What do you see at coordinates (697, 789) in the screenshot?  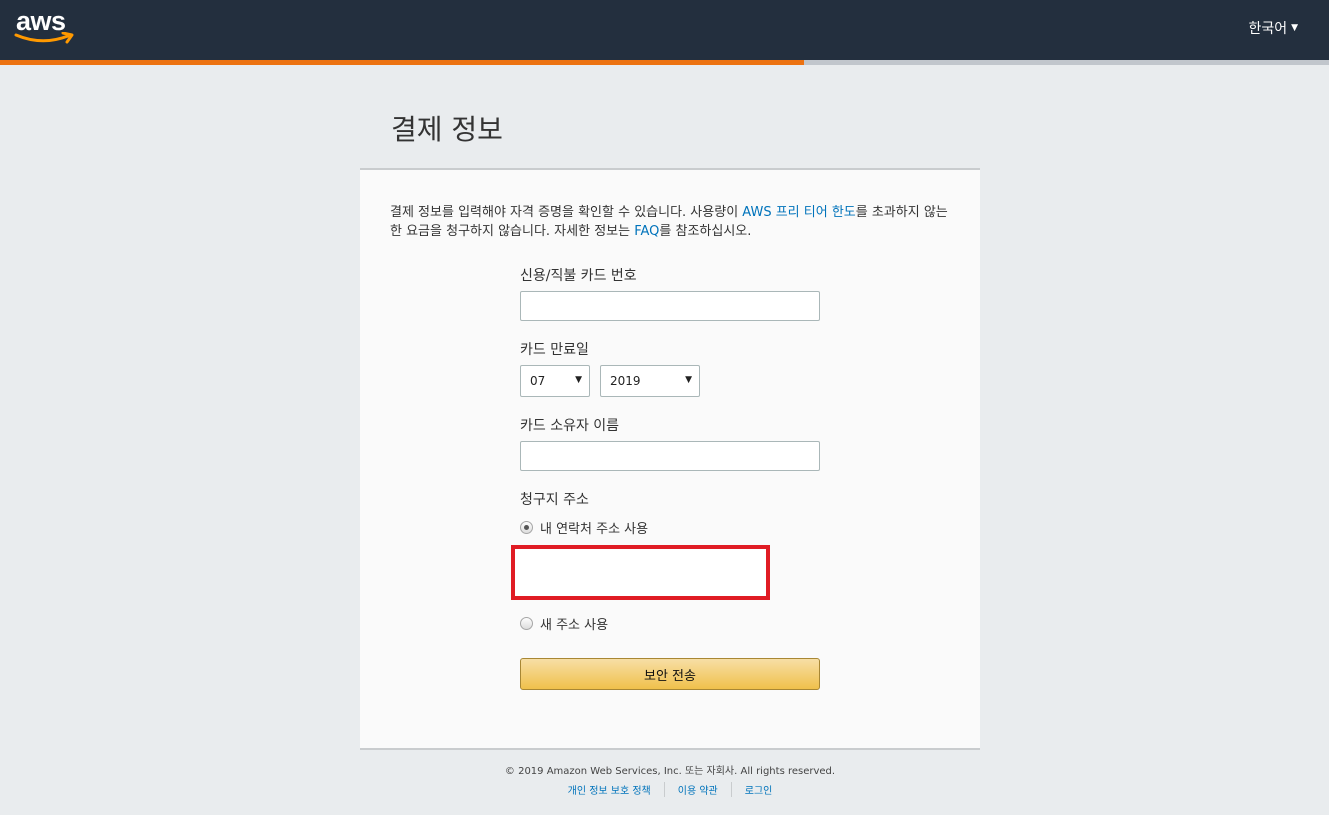 I see `terms-of-use-link: 이용 약관` at bounding box center [697, 789].